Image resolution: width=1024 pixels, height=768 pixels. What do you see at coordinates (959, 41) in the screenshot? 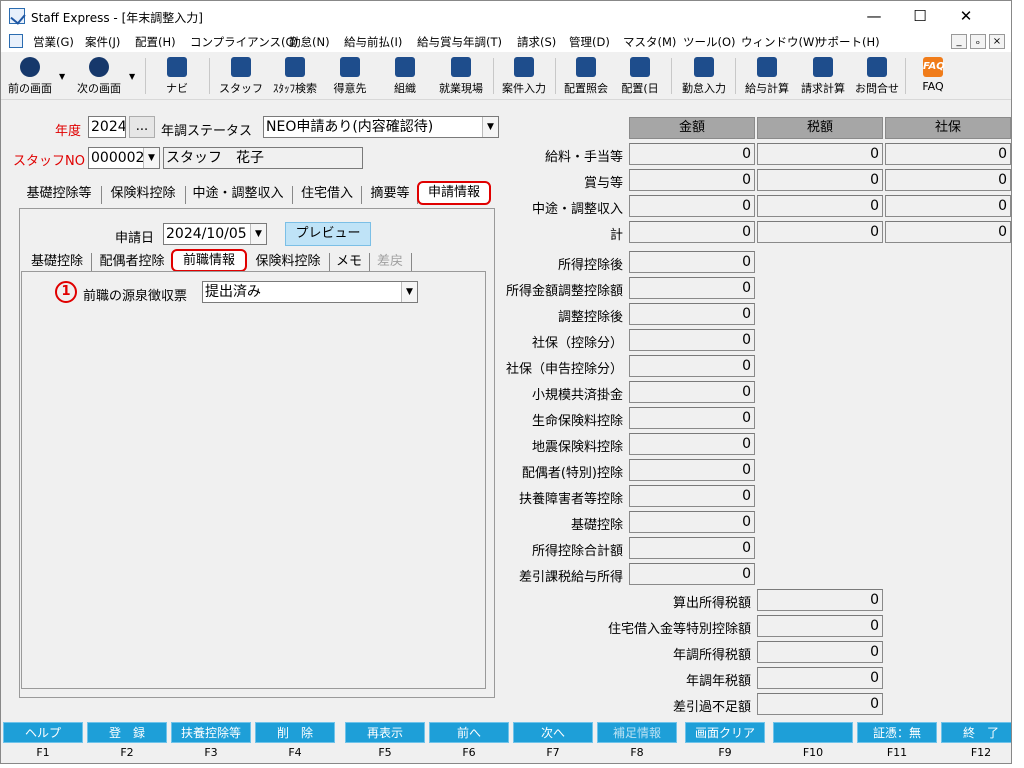
I see `child-minimize-button: _` at bounding box center [959, 41].